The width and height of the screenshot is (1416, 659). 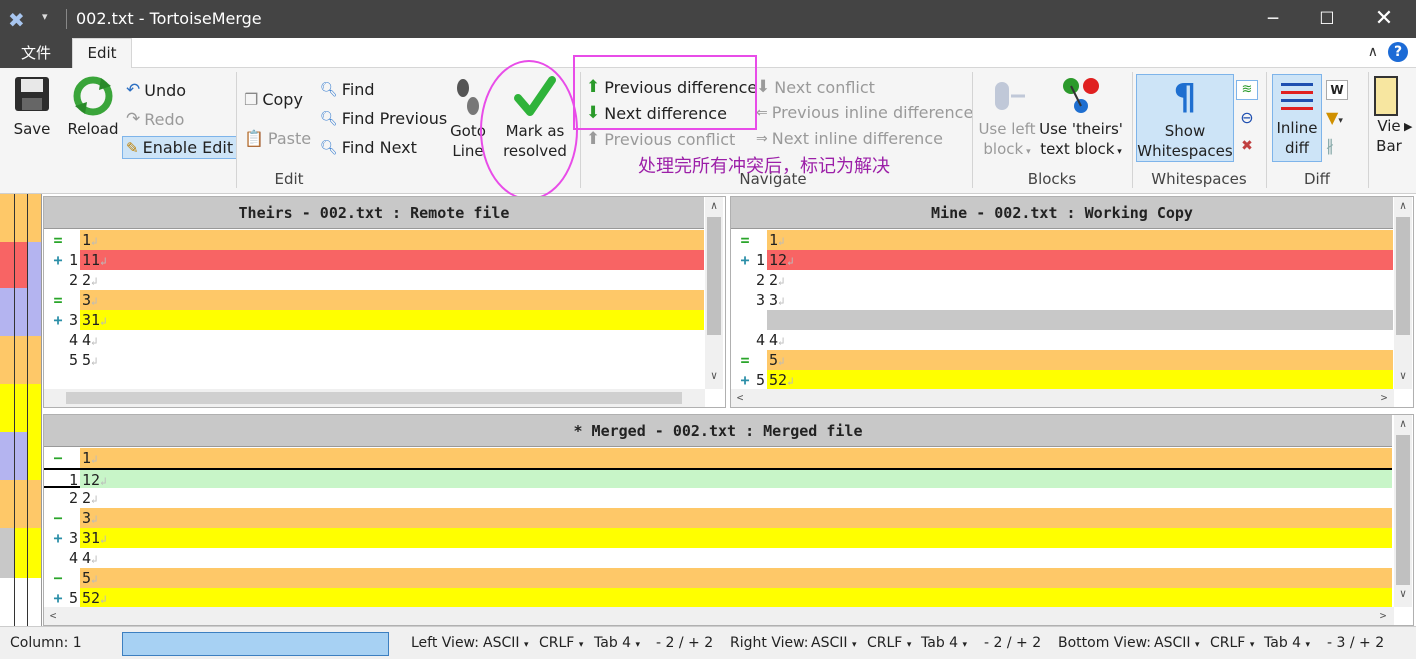 I want to click on mine-horizontal-scrollbar: < >, so click(x=1062, y=398).